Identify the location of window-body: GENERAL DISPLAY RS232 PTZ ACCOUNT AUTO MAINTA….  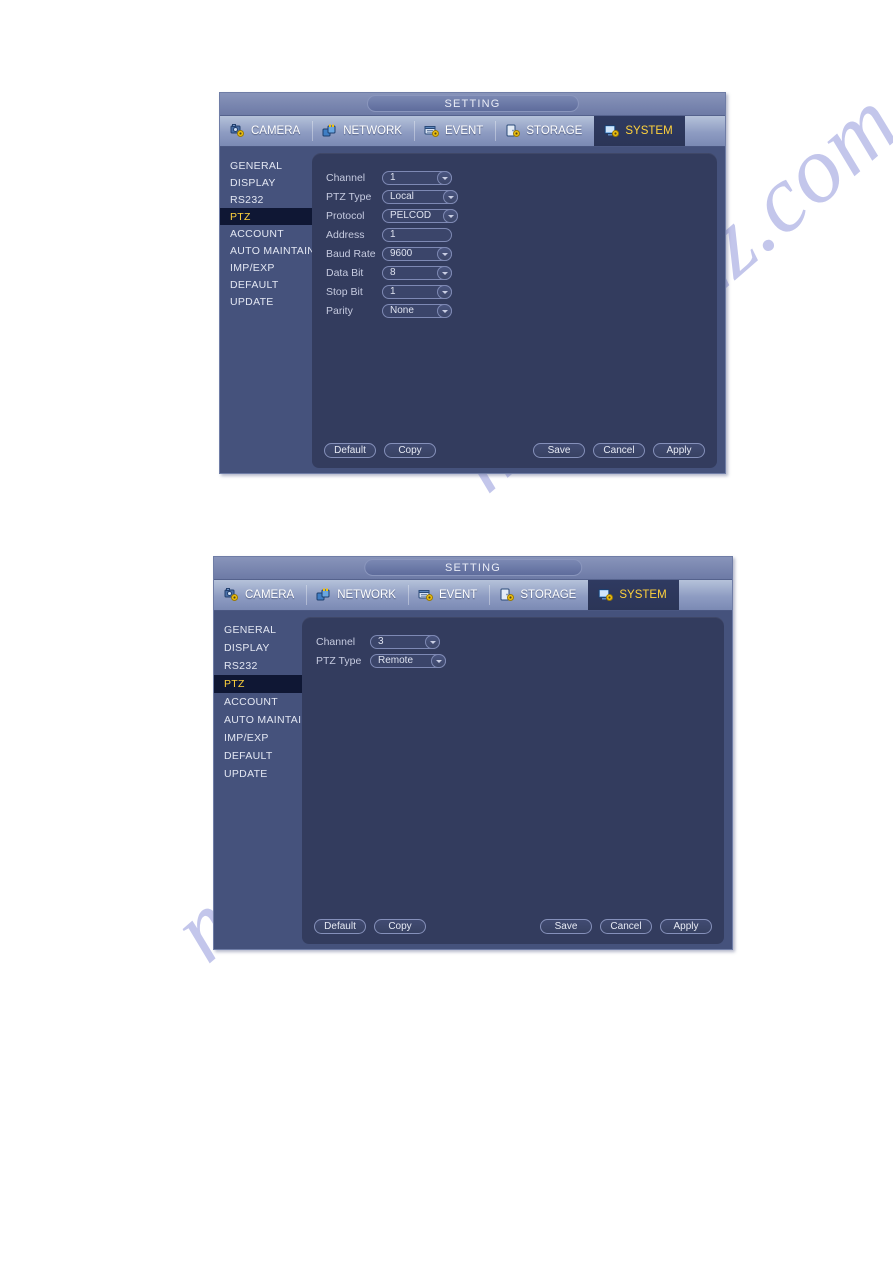
(472, 311).